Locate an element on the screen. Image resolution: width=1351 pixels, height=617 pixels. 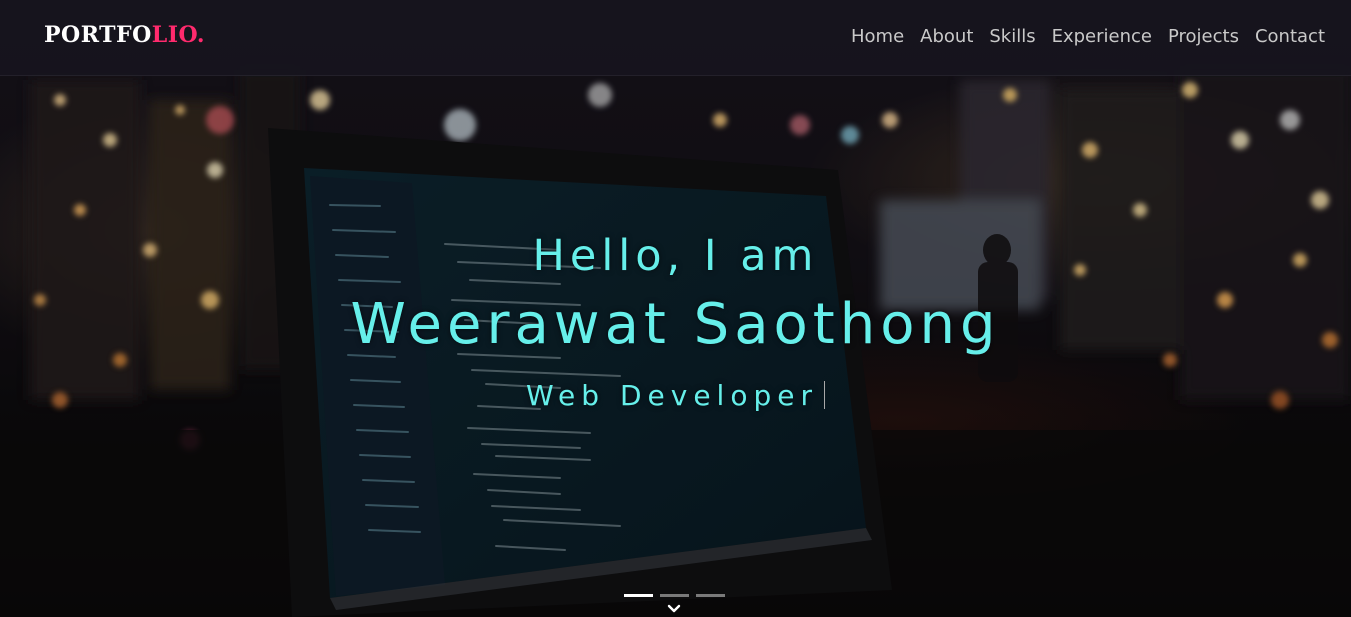
nav-link-skills: Skills is located at coordinates (1004, 37).